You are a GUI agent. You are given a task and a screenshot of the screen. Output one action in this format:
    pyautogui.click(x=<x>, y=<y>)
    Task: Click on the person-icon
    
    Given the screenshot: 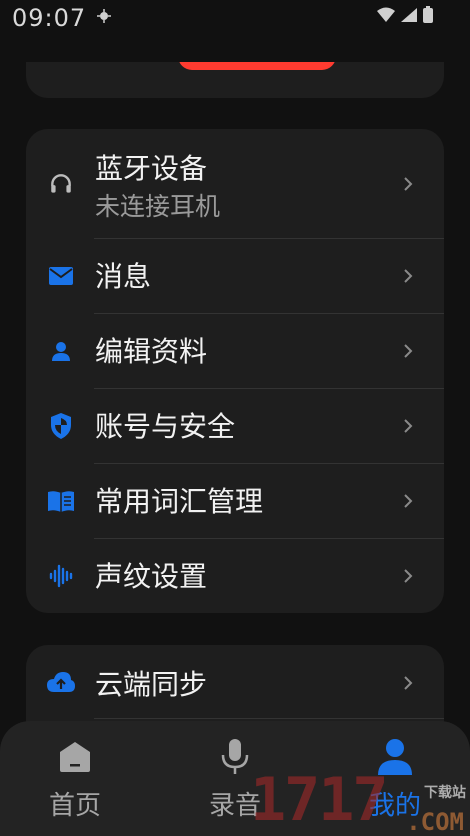 What is the action you would take?
    pyautogui.click(x=61, y=351)
    